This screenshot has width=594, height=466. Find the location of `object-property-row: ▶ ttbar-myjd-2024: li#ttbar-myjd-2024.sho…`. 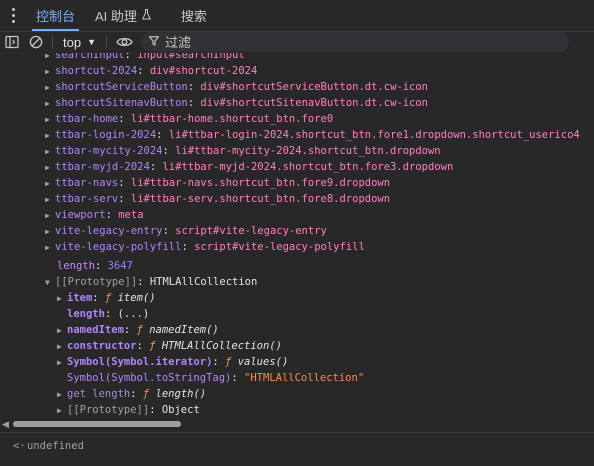

object-property-row: ▶ ttbar-myjd-2024: li#ttbar-myjd-2024.sho… is located at coordinates (249, 167).